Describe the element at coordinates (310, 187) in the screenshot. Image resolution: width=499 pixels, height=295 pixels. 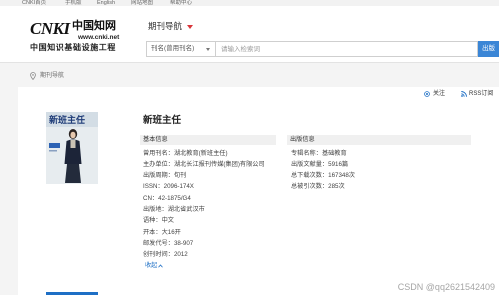
I see `info-label: 总被引次数：` at that location.